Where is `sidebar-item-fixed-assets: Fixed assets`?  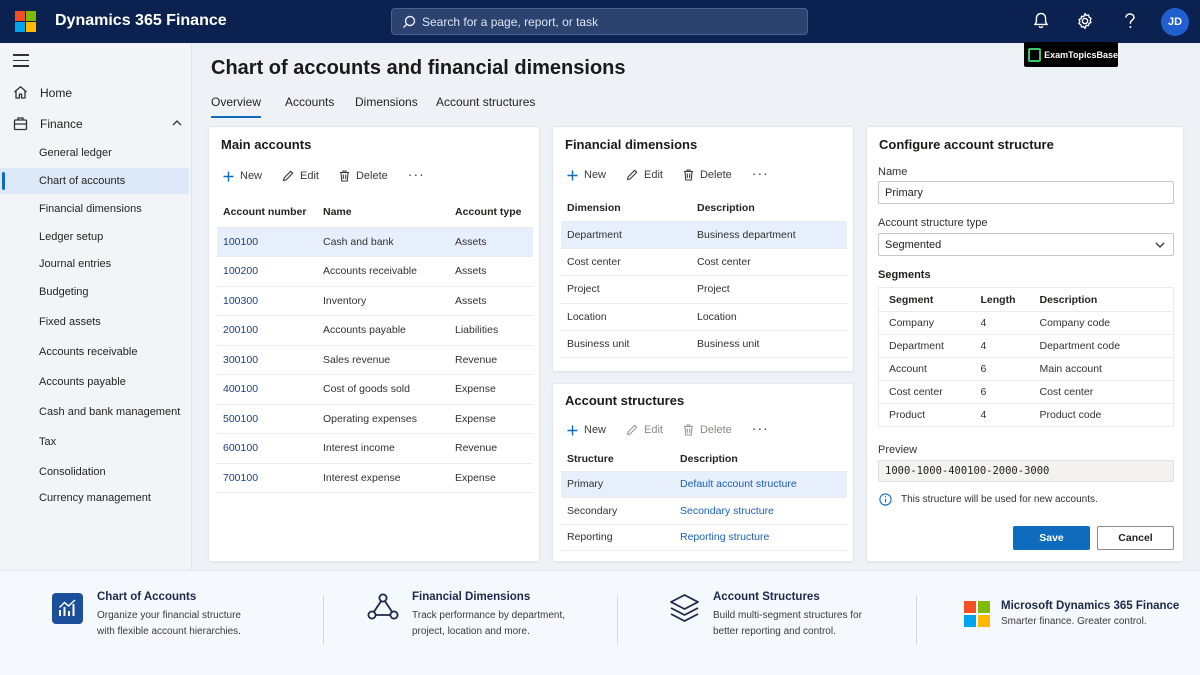
sidebar-item-fixed-assets: Fixed assets is located at coordinates (94, 322).